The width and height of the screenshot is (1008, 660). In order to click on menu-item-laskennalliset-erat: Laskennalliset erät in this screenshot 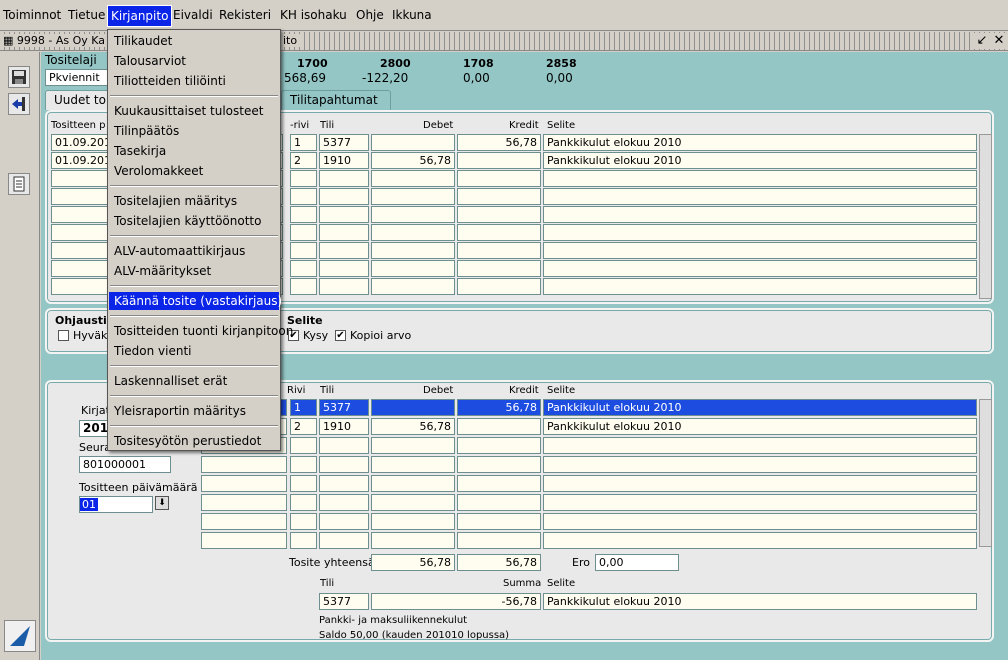, I will do `click(194, 381)`.